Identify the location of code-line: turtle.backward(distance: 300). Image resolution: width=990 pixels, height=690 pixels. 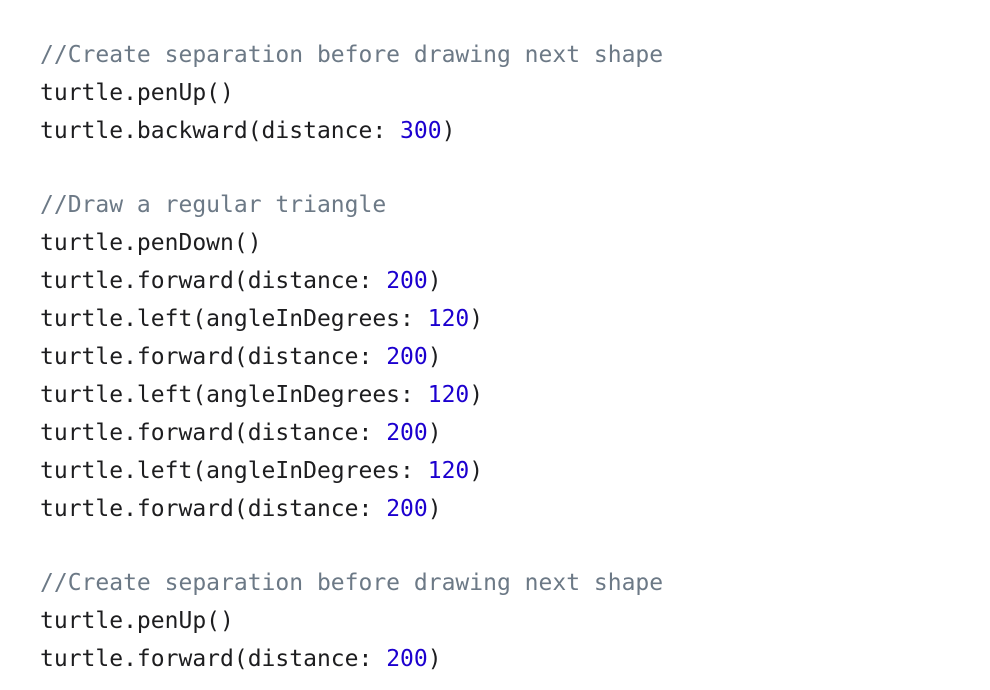
(515, 131).